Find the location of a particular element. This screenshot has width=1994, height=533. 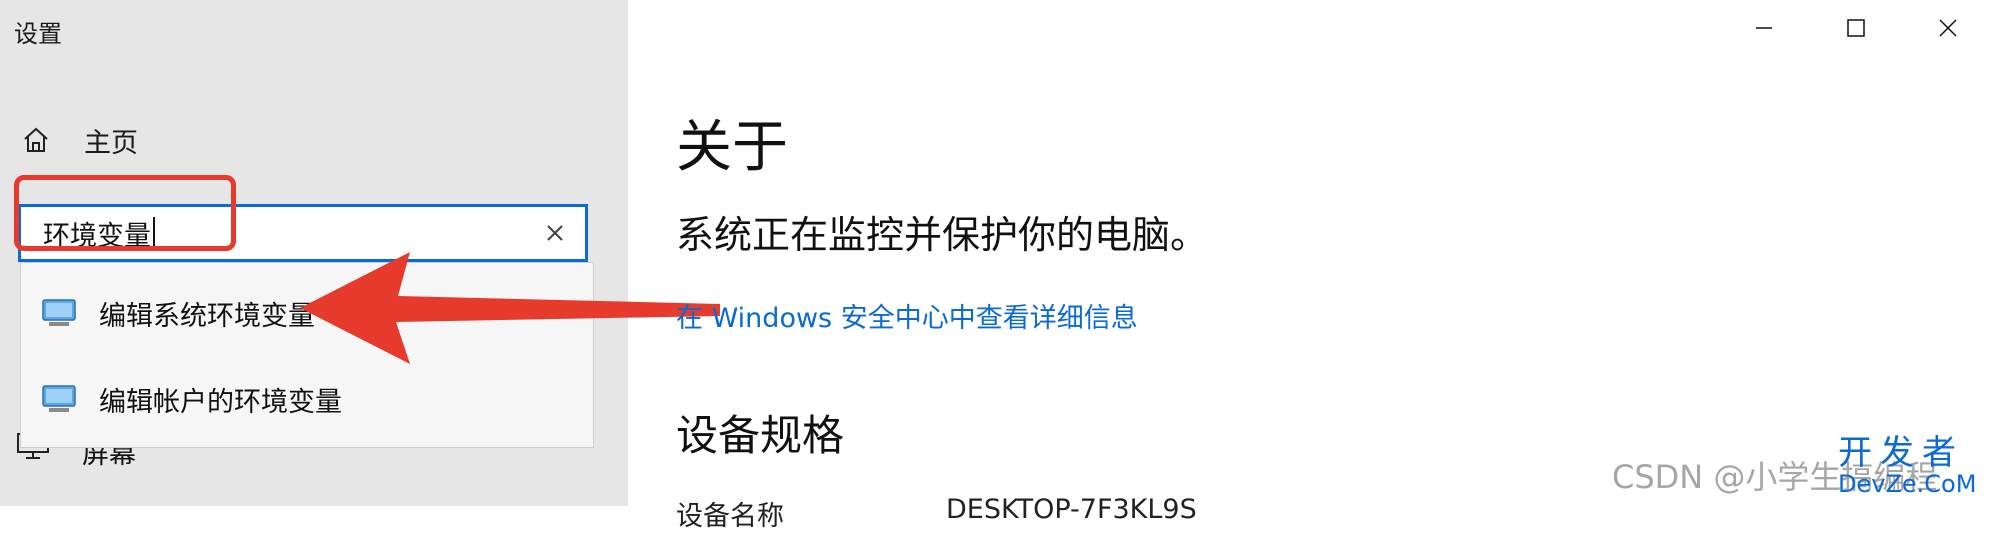

security-center-link: 在 Windows 安全中心中查看详细信息 is located at coordinates (907, 315).